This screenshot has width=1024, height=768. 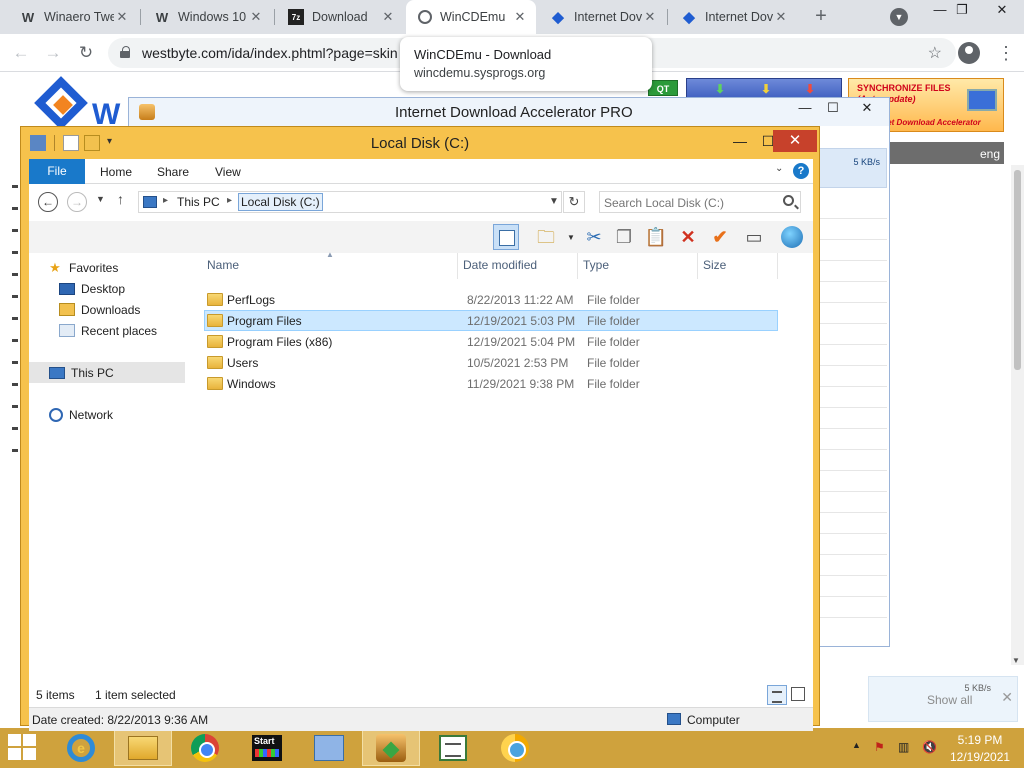 What do you see at coordinates (491, 383) in the screenshot?
I see `file-row: Windows 11/29/2021 9:38 PM File folder` at bounding box center [491, 383].